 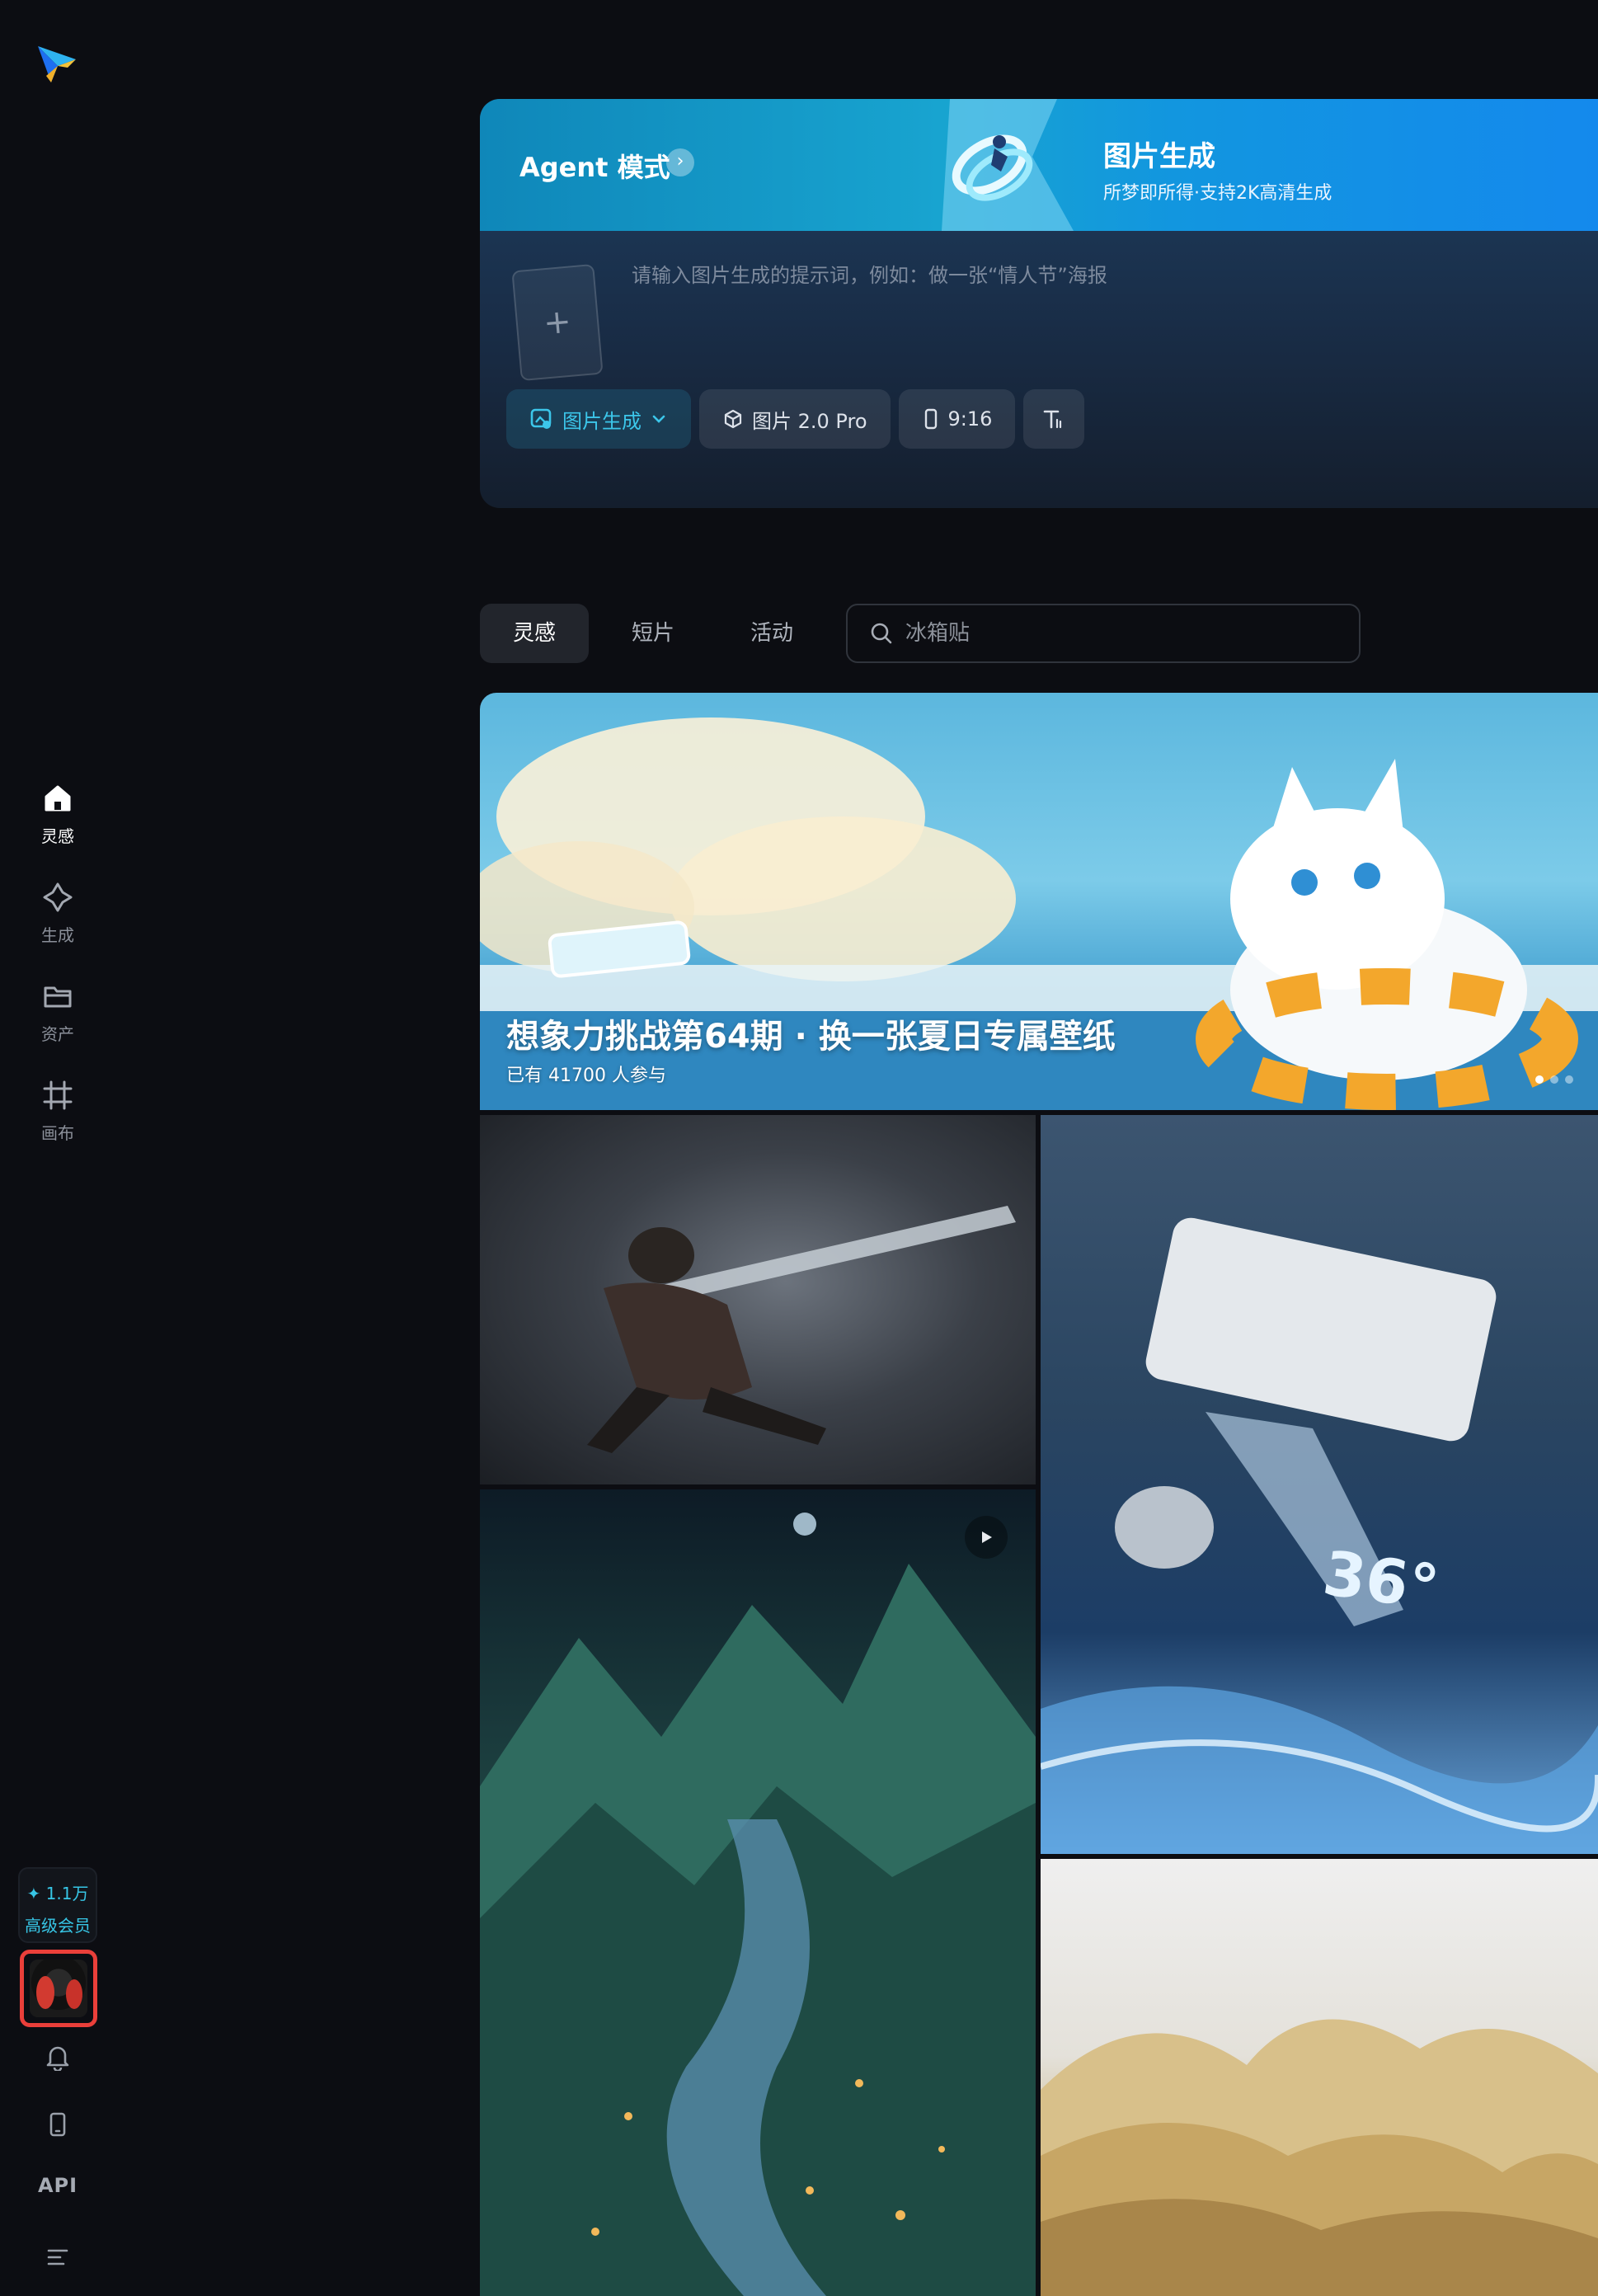 I want to click on generation-mode-dropdown: 图片生成, so click(x=598, y=419).